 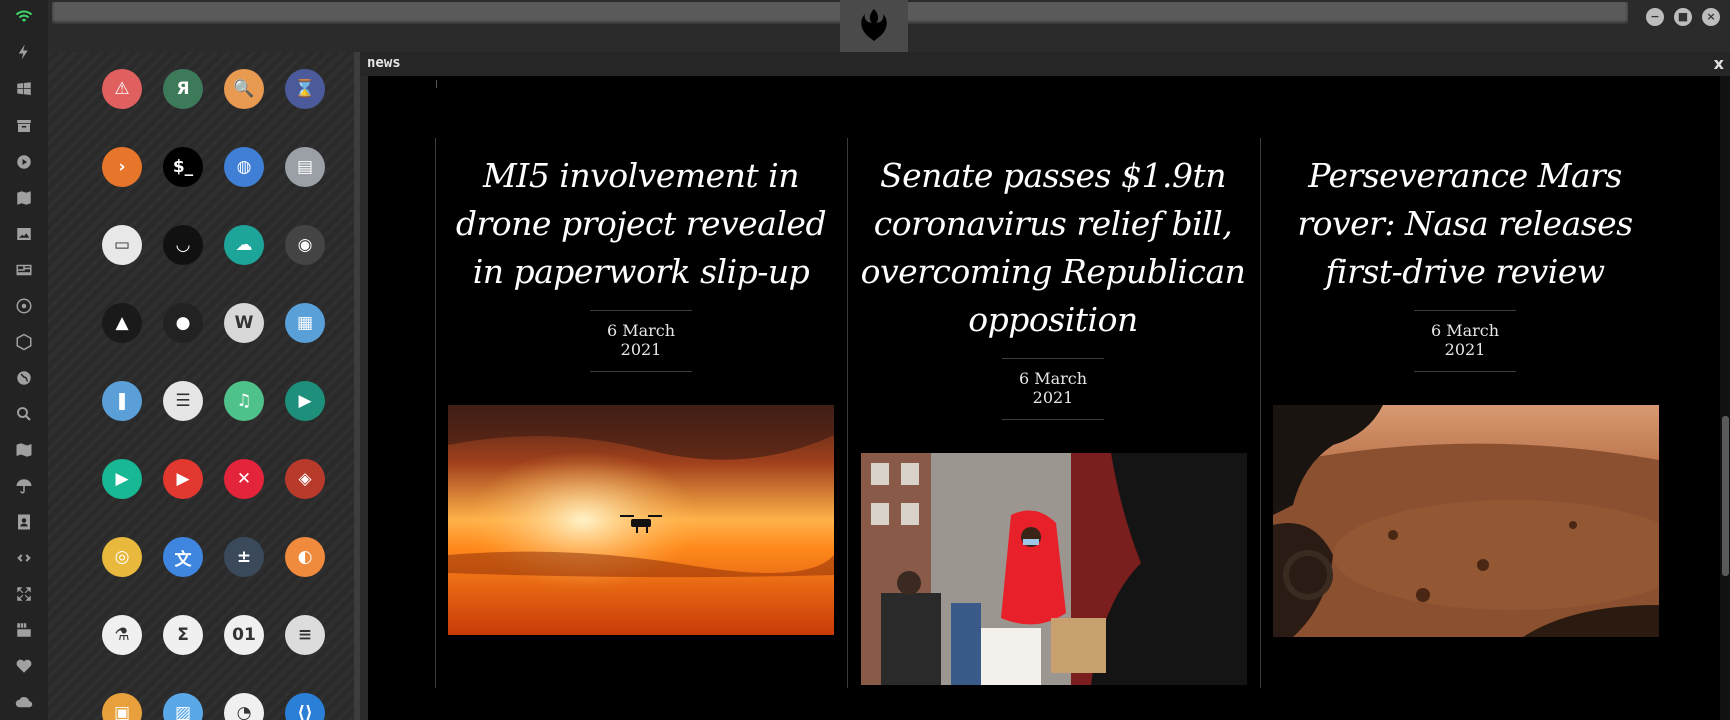 I want to click on relief-food-photo, so click(x=1054, y=569).